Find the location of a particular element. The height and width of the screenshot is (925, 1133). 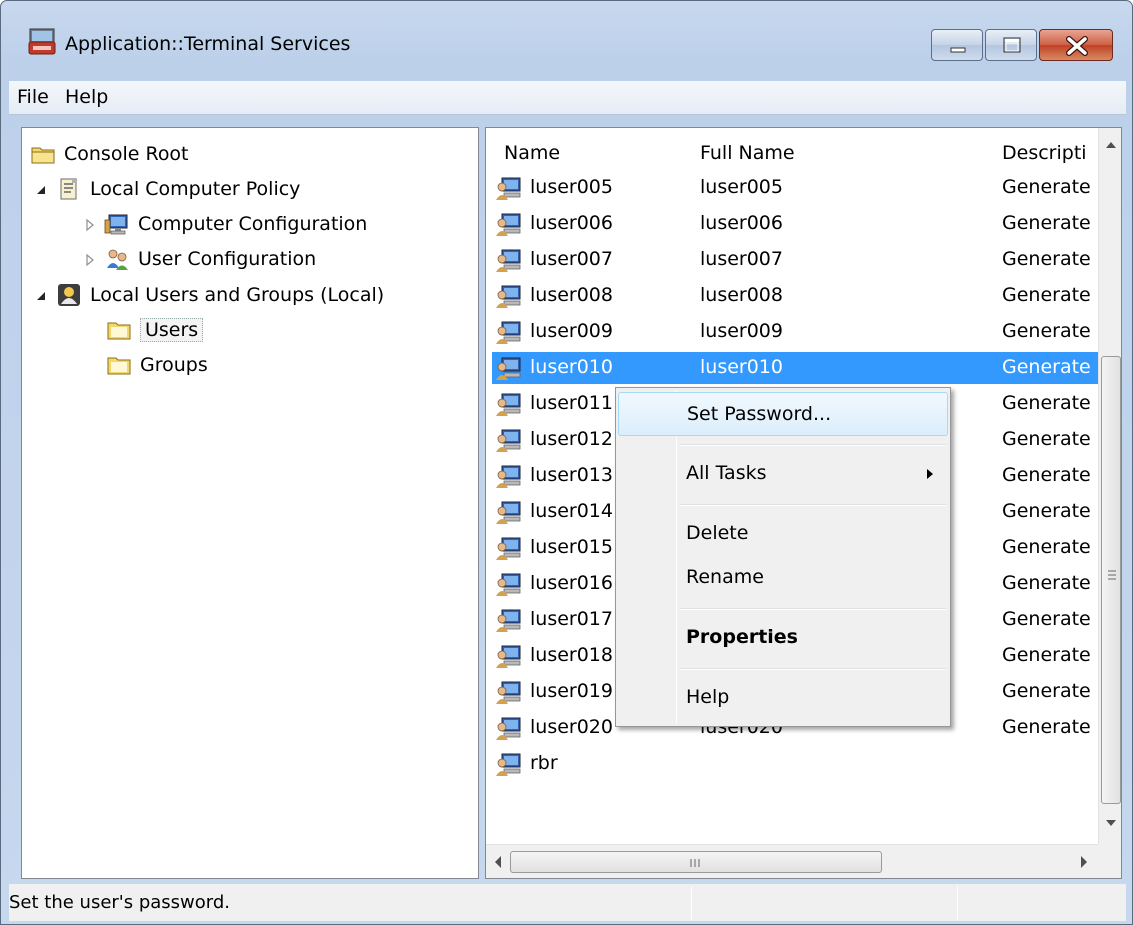

menu-item-label: Help is located at coordinates (708, 697).